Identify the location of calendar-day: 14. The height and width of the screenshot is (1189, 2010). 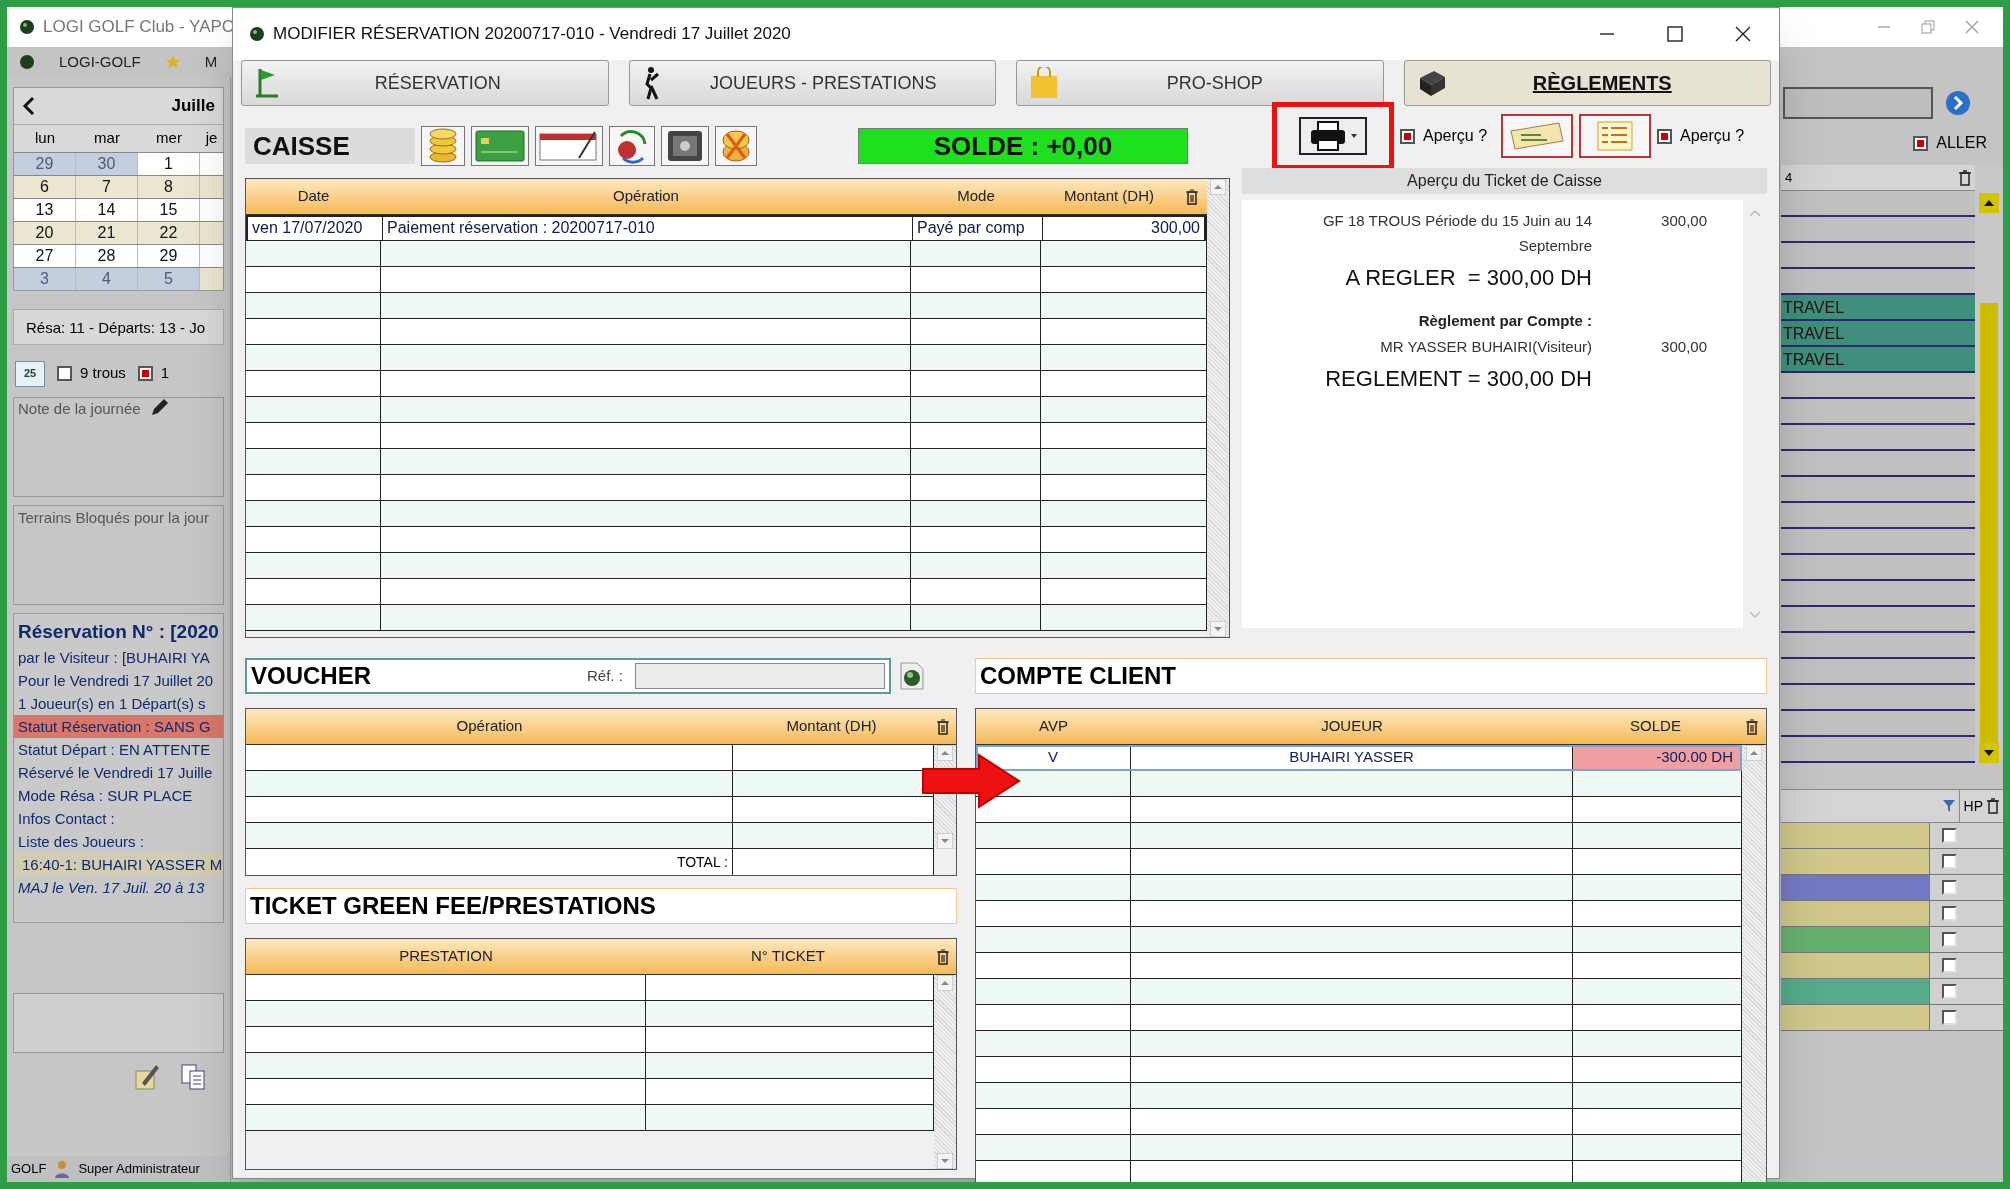
(107, 209).